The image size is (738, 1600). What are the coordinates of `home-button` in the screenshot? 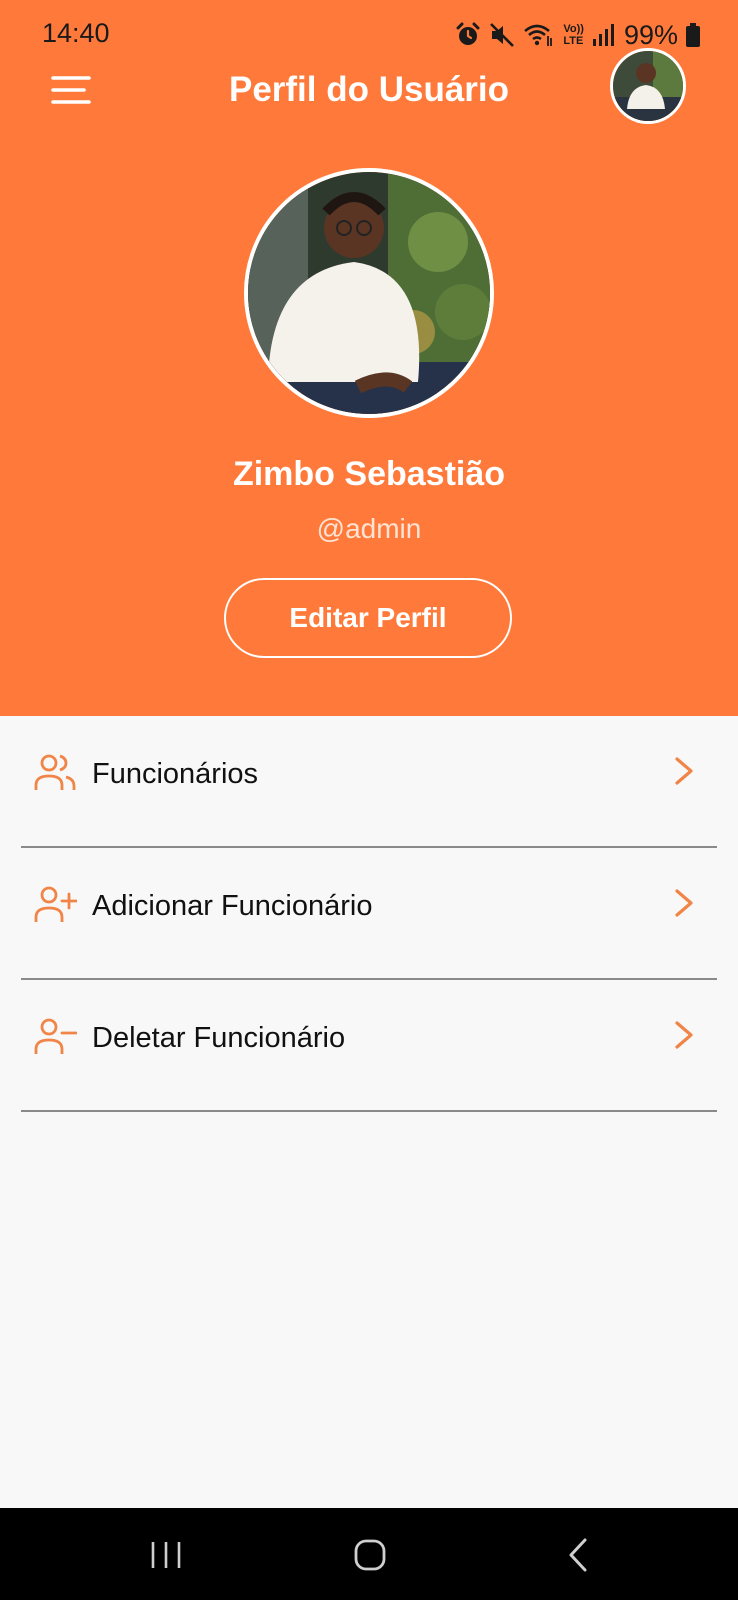 It's located at (370, 1555).